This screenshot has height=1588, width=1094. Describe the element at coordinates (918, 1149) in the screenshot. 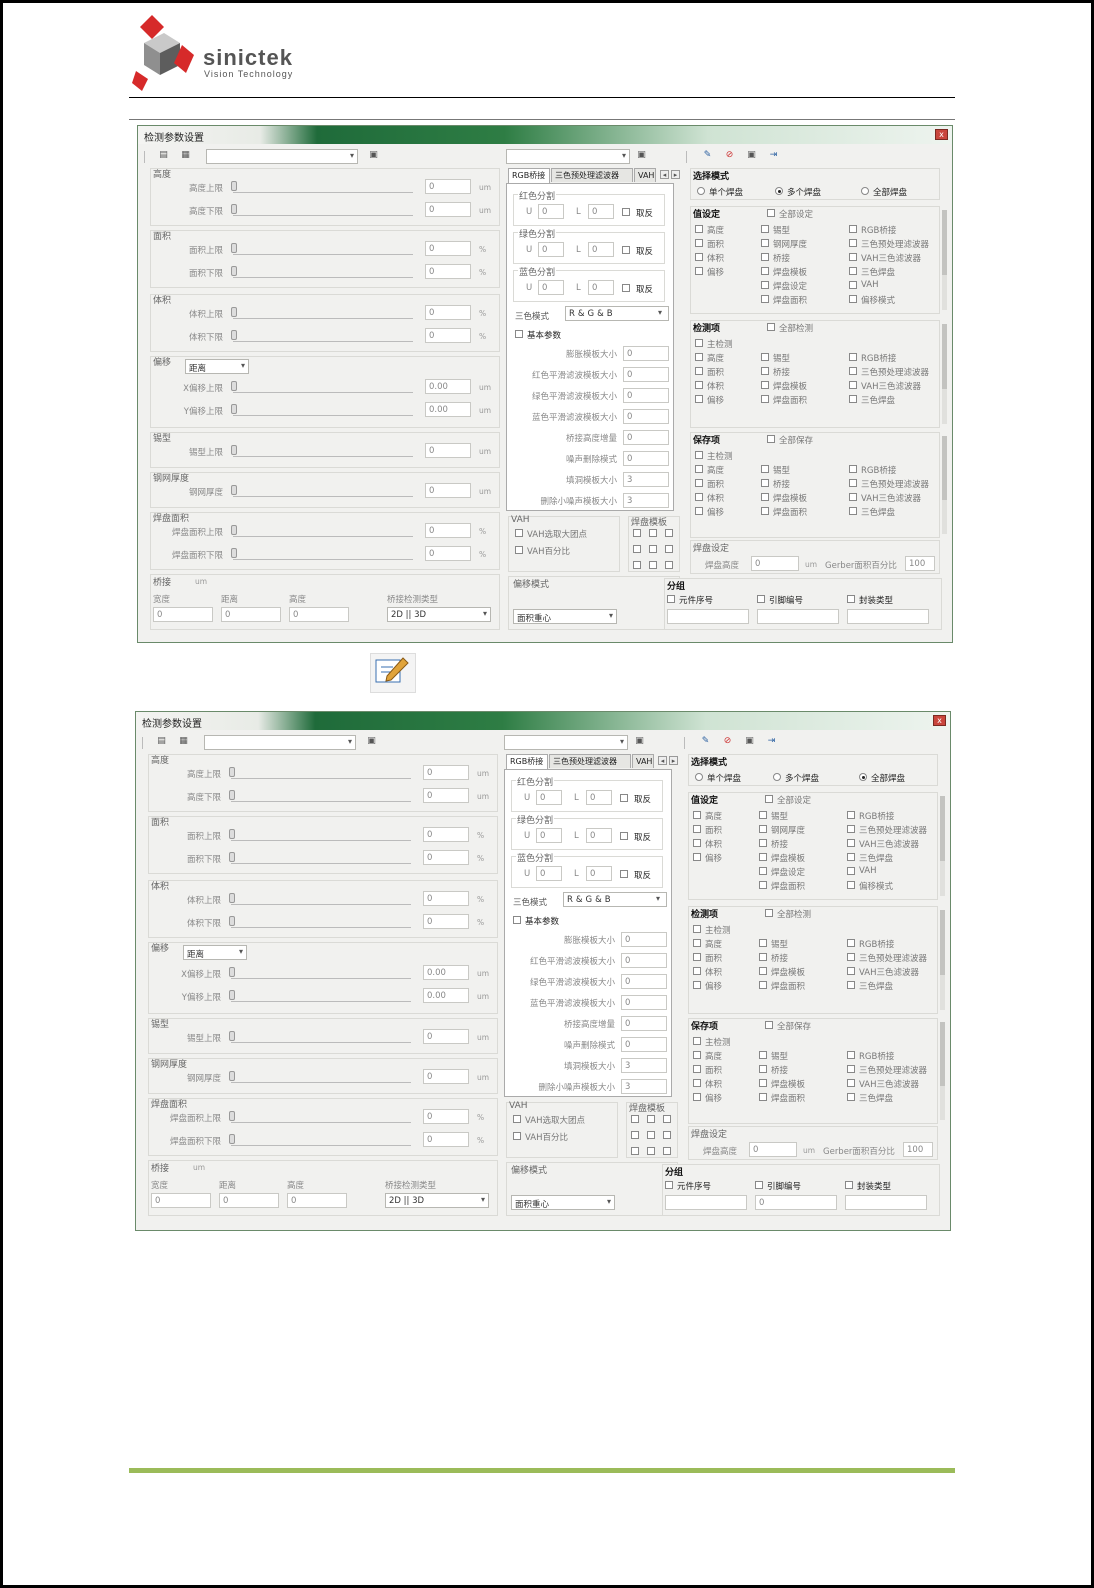

I see `gerber-input: 100` at that location.